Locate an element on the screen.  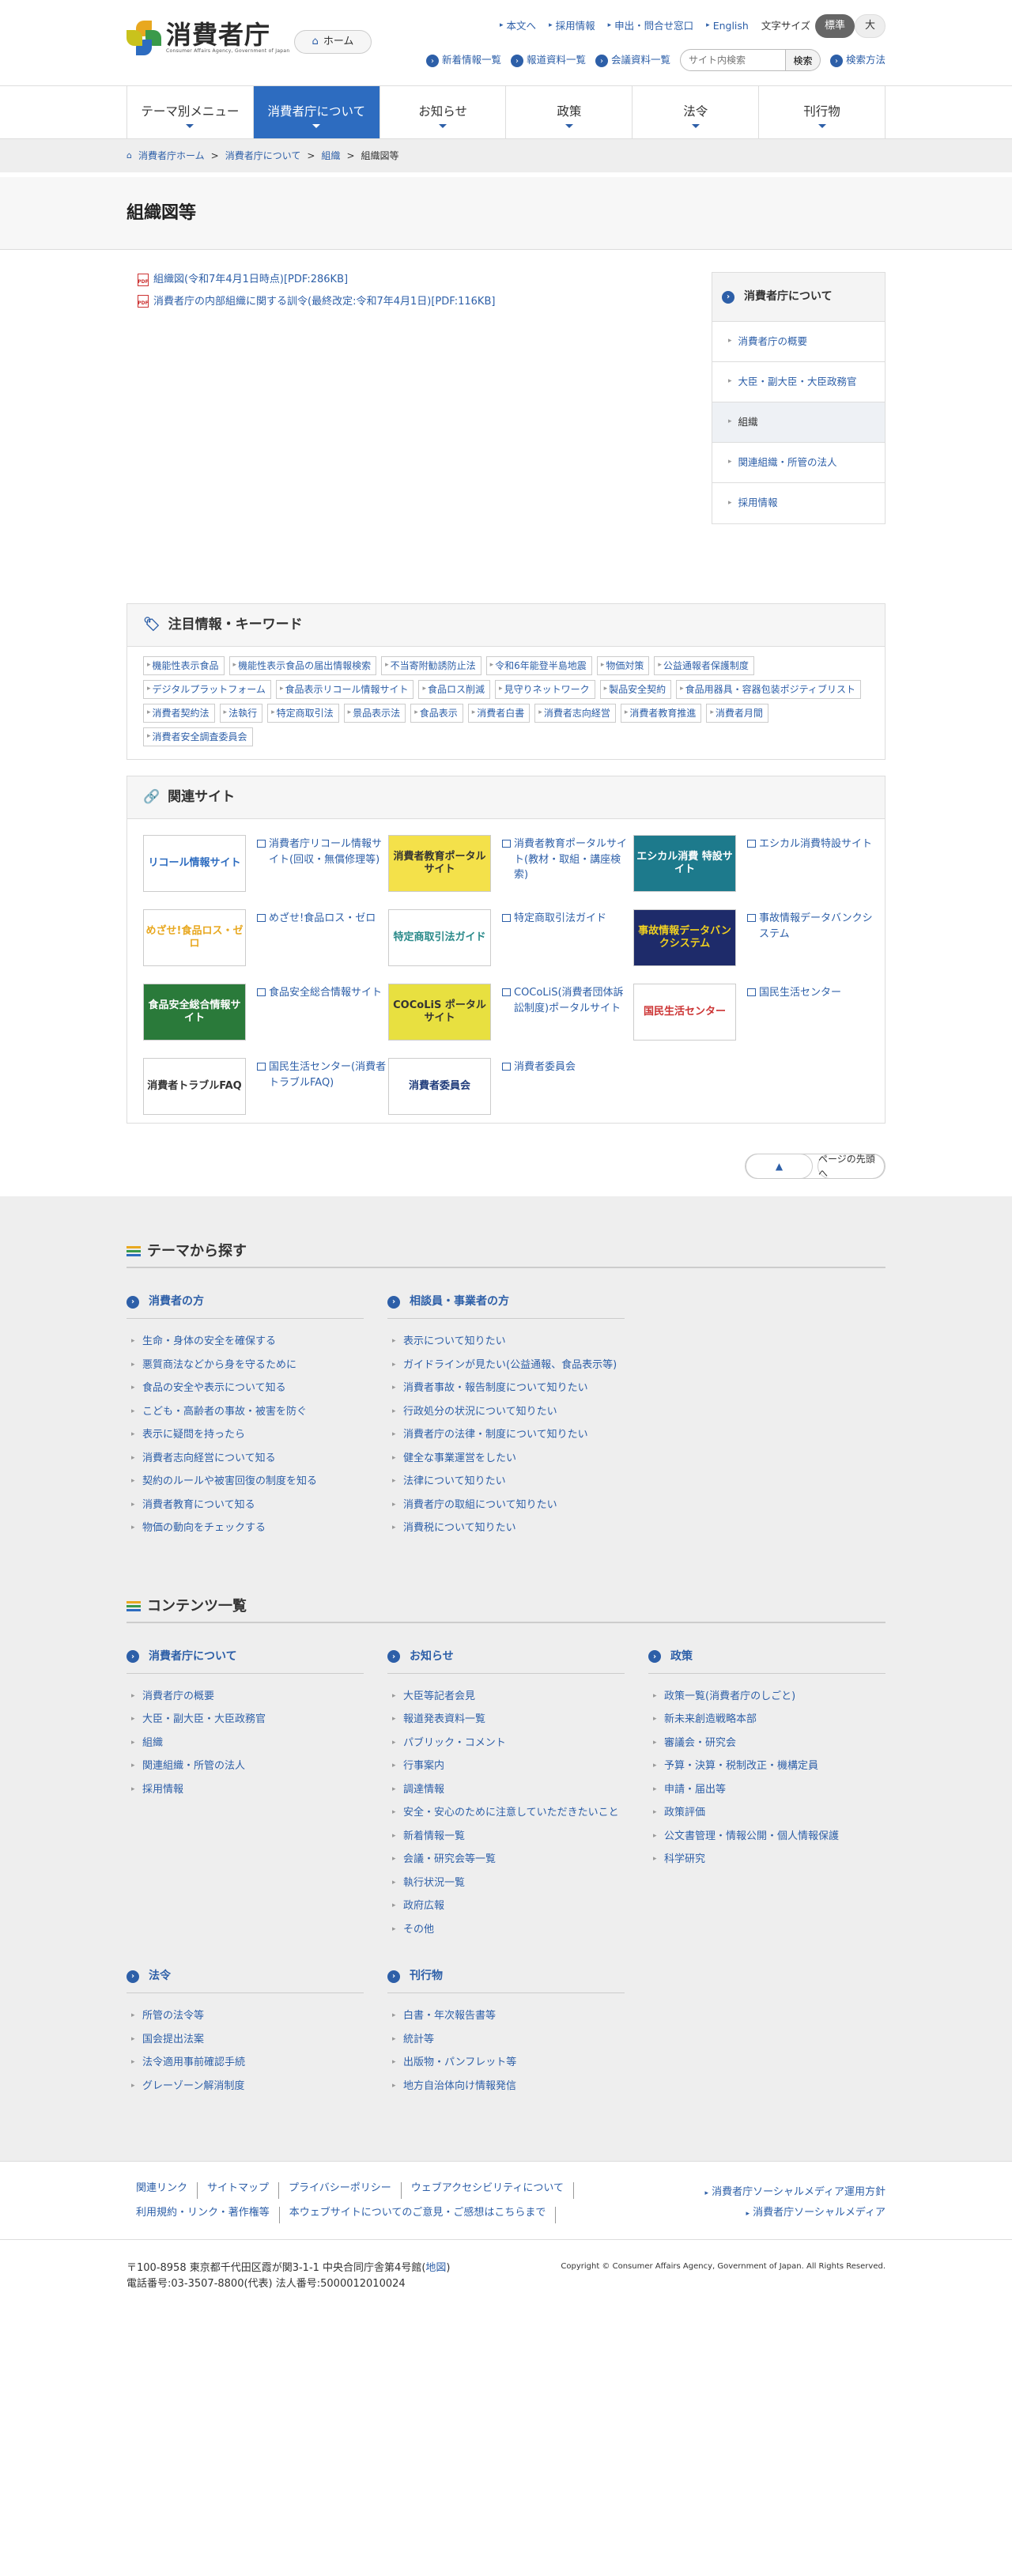
keyword-tag: ▸ 食品ロス削減 is located at coordinates (454, 689).